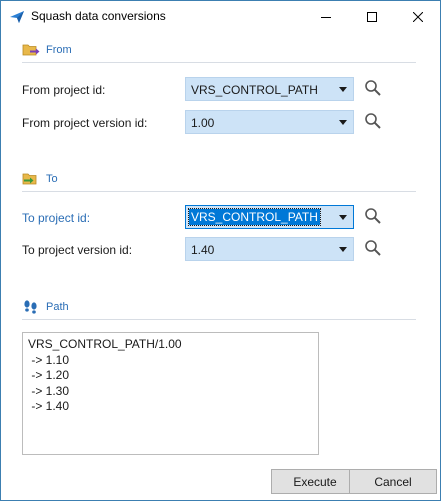 The image size is (441, 501). What do you see at coordinates (17, 17) in the screenshot?
I see `paper-plane-icon` at bounding box center [17, 17].